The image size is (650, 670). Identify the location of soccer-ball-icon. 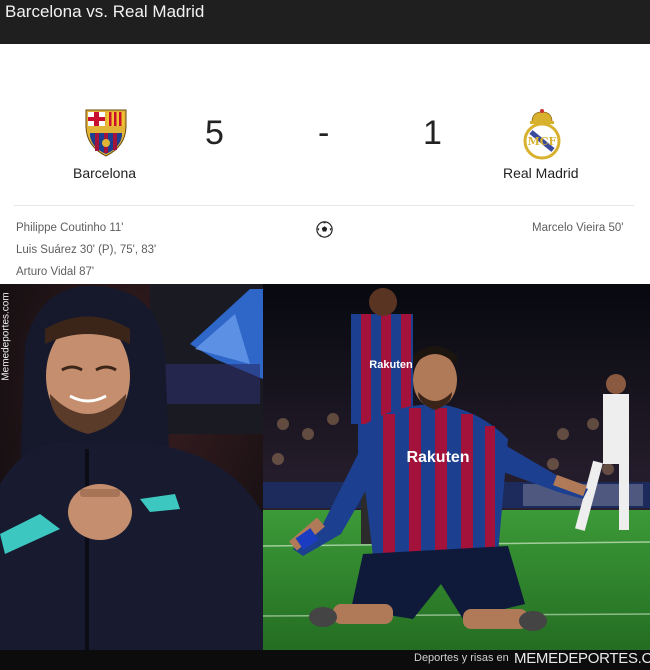
(324, 229).